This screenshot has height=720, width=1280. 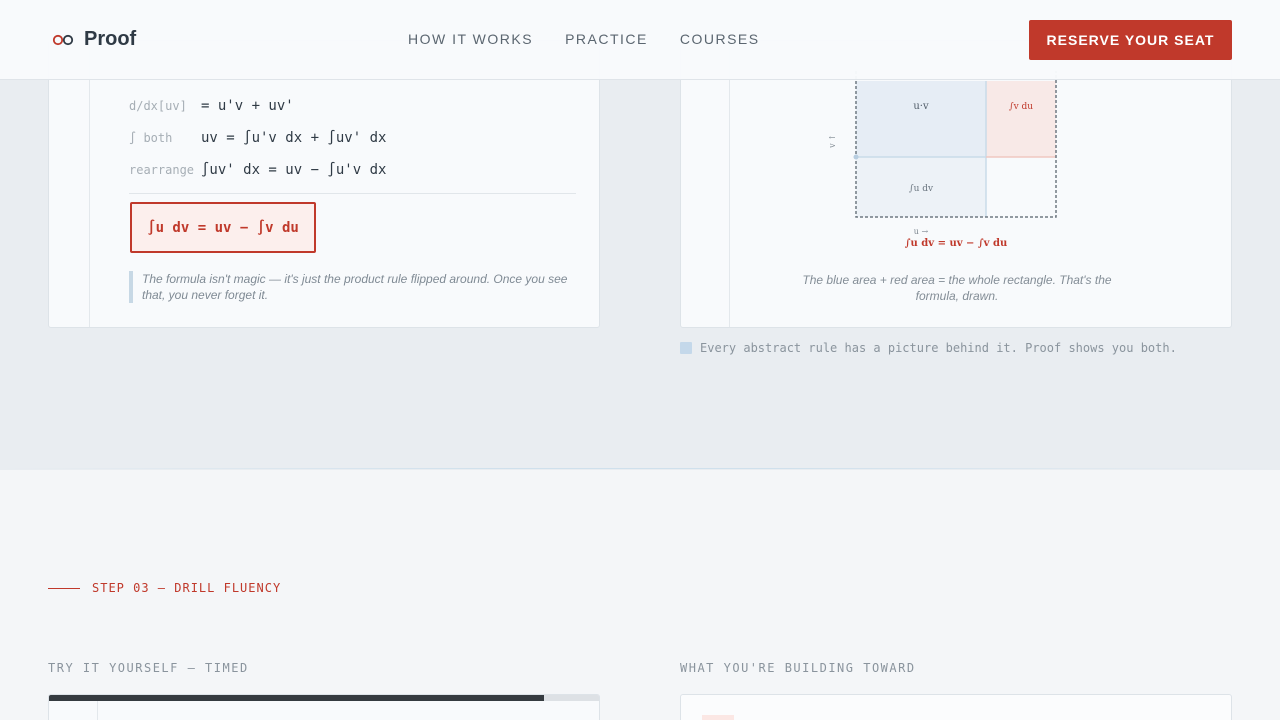 What do you see at coordinates (1021, 119) in the screenshot?
I see `vdu-region` at bounding box center [1021, 119].